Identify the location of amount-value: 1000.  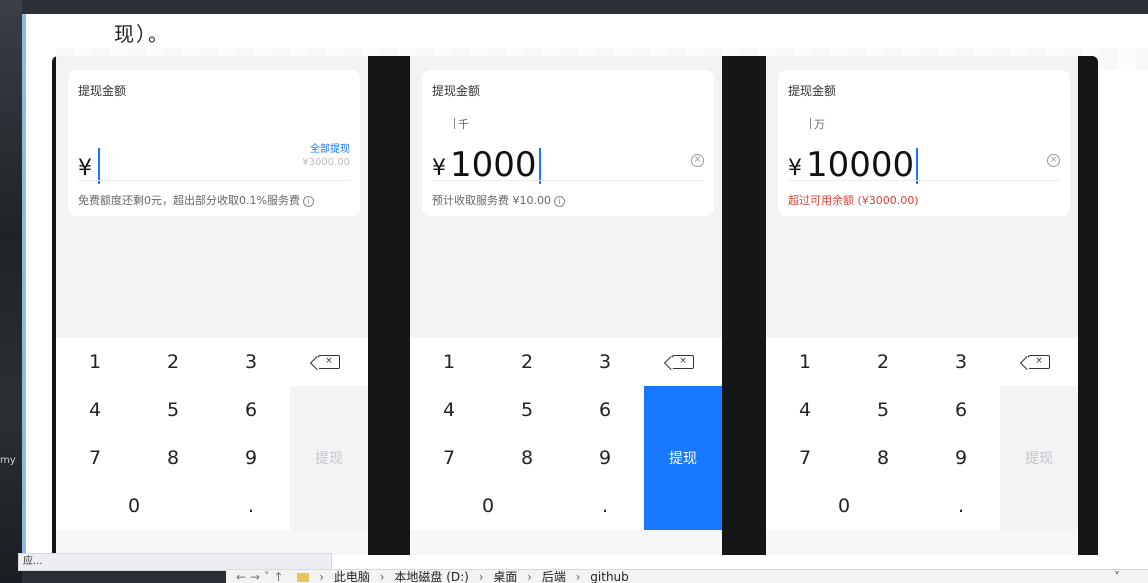
(493, 165).